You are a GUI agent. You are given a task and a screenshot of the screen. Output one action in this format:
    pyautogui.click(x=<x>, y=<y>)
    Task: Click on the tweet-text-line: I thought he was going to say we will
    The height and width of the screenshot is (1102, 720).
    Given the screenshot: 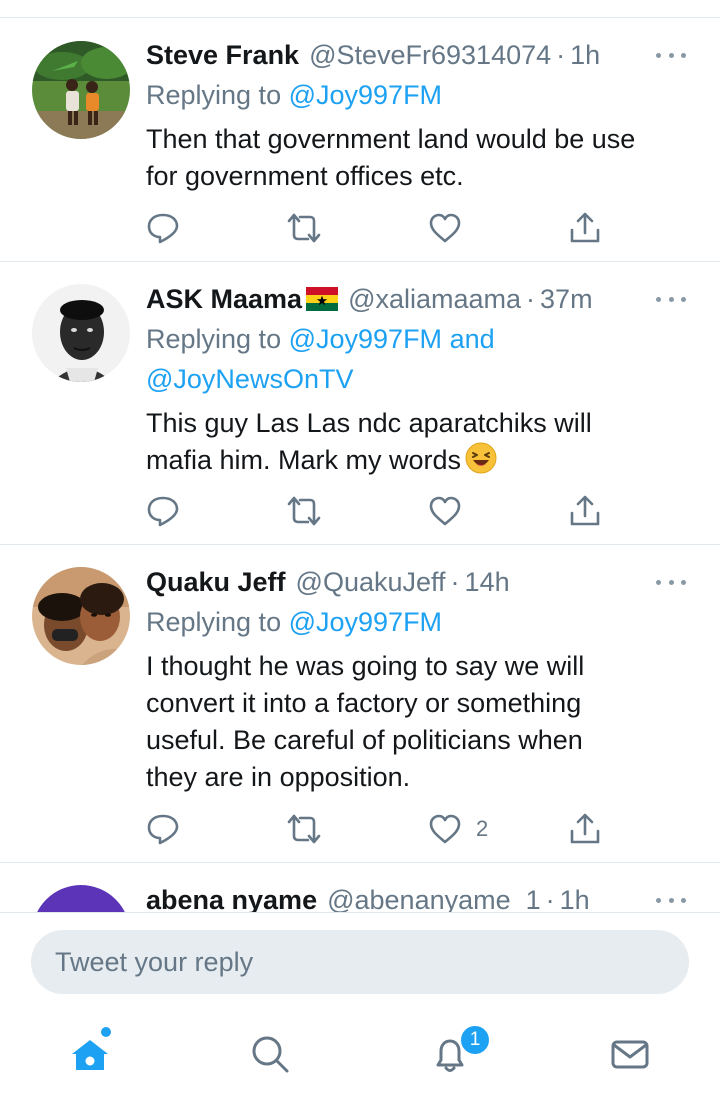 What is the action you would take?
    pyautogui.click(x=365, y=666)
    